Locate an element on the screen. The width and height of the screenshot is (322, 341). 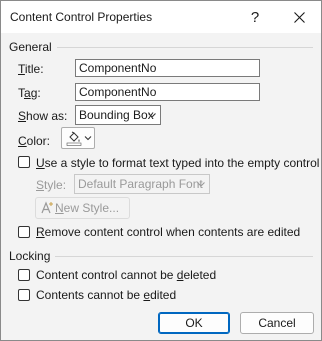
cannot-delete-label: Content control cannot be deleted is located at coordinates (126, 275).